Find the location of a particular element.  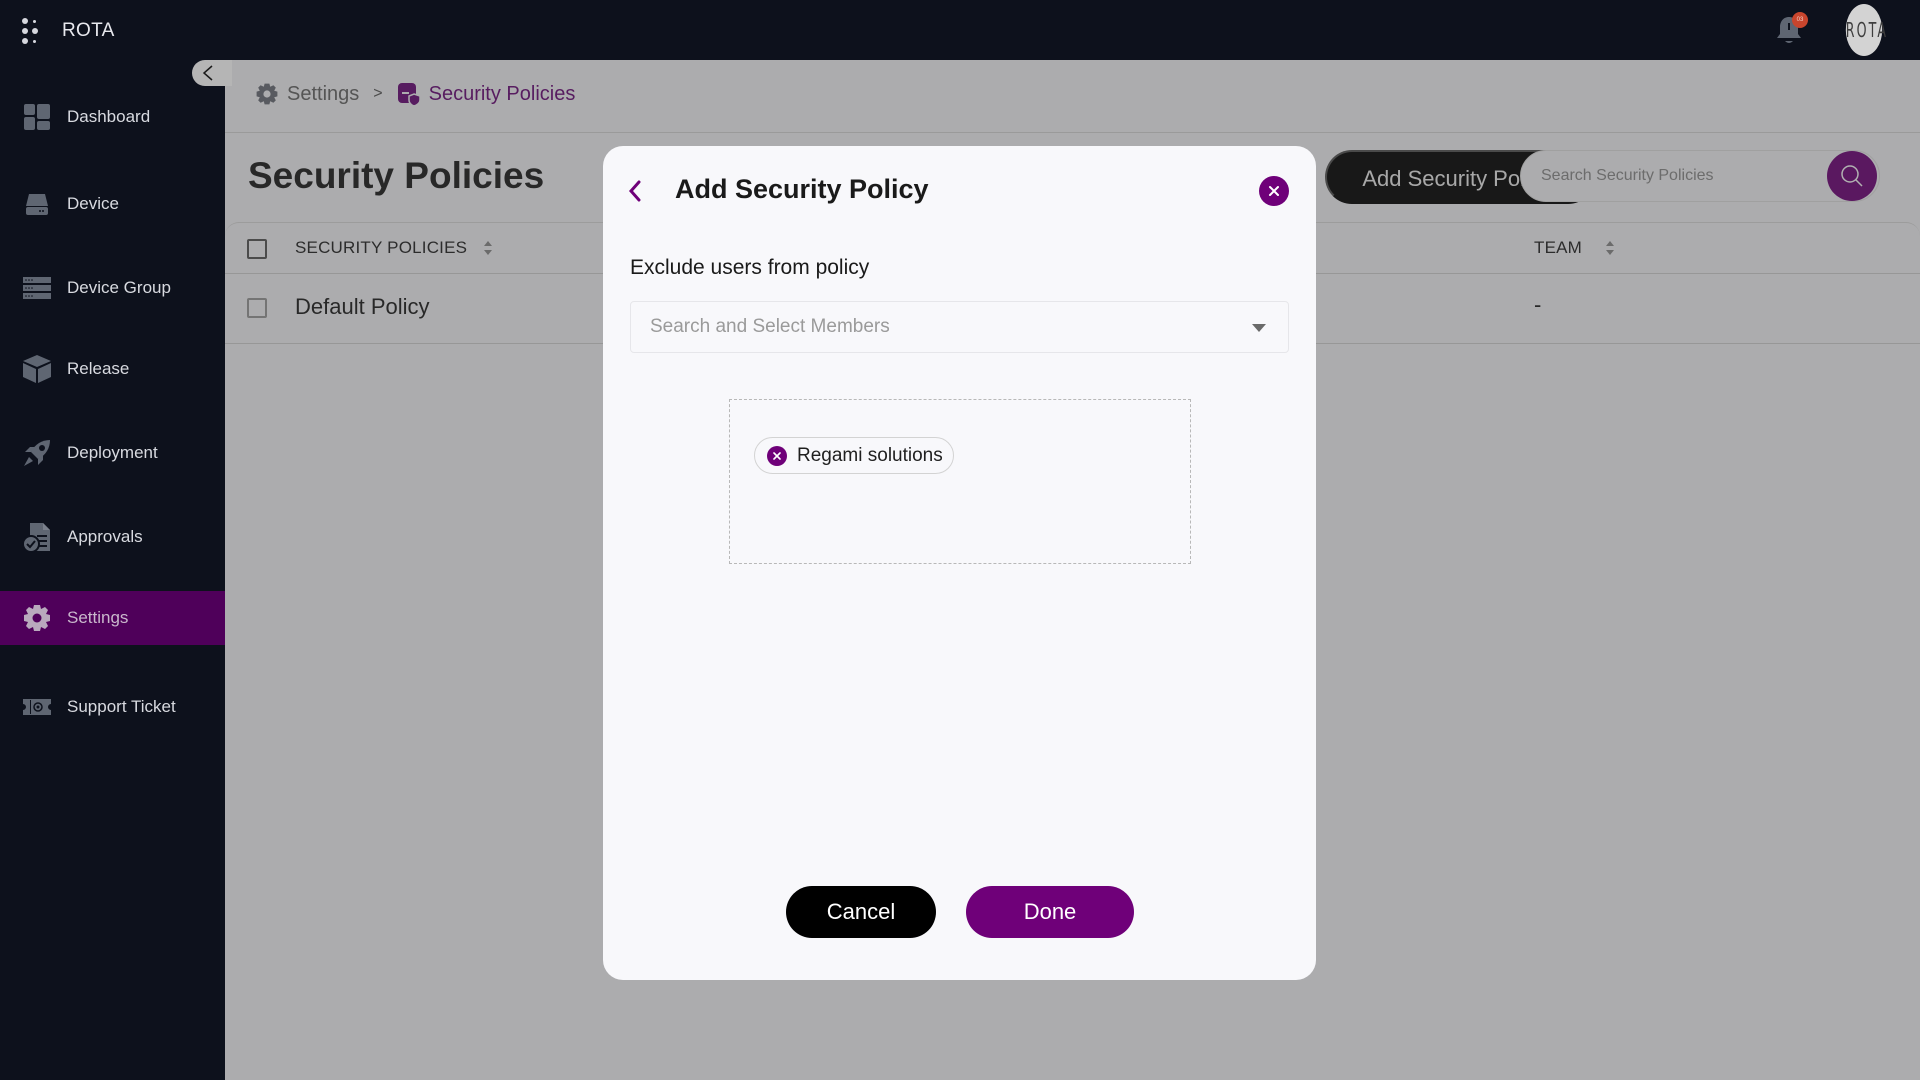

selected-members-area: Regami solutions is located at coordinates (960, 481).